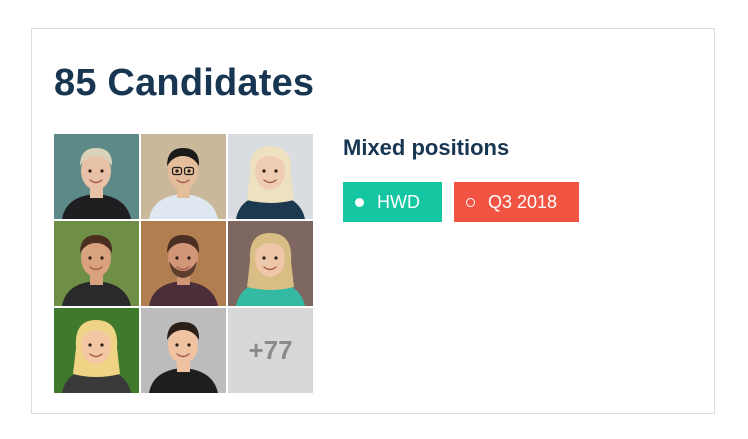 This screenshot has height=439, width=748. Describe the element at coordinates (461, 177) in the screenshot. I see `group-info: Mixed positions HWD Q3 2018` at that location.